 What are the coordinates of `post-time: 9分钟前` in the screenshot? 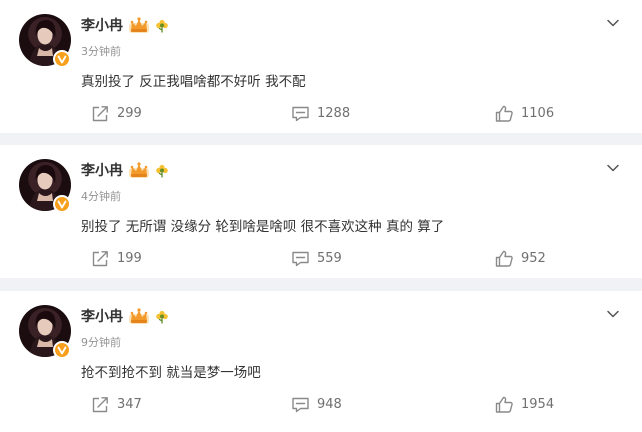 It's located at (101, 343).